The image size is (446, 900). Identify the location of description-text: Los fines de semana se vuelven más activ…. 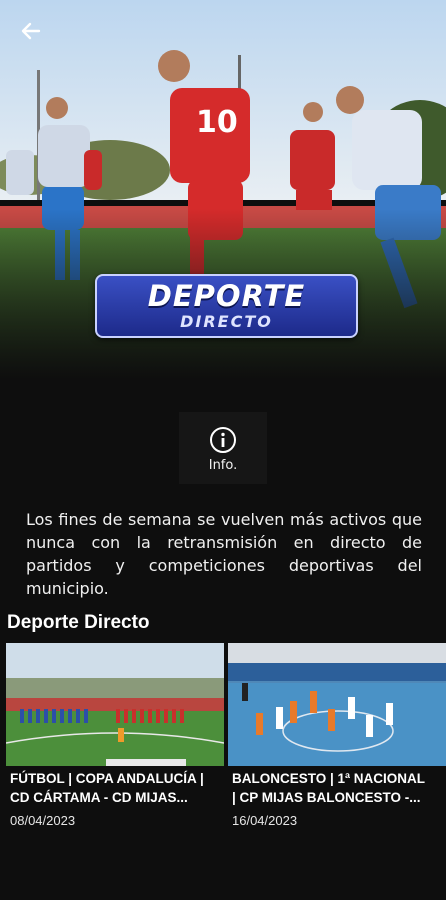
(224, 554).